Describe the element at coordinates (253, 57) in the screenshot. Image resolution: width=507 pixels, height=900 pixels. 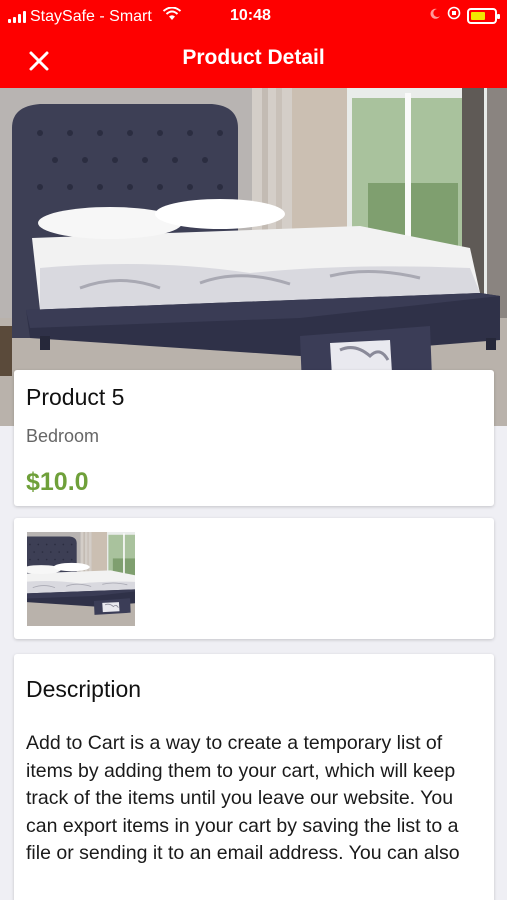
I see `page-title: Product Detail` at that location.